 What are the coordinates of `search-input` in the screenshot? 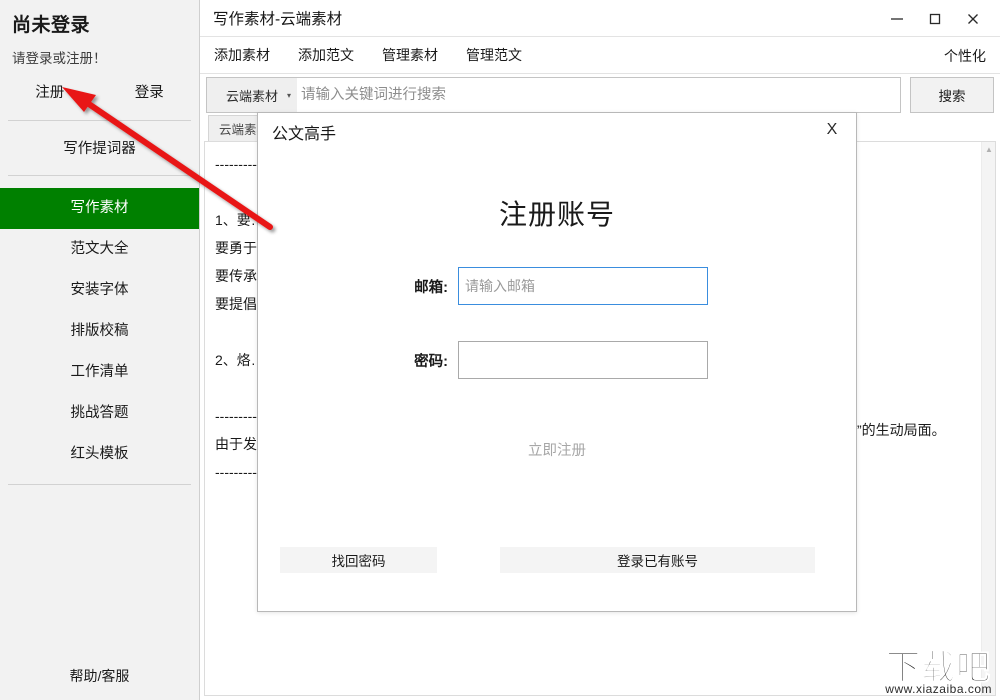 It's located at (598, 95).